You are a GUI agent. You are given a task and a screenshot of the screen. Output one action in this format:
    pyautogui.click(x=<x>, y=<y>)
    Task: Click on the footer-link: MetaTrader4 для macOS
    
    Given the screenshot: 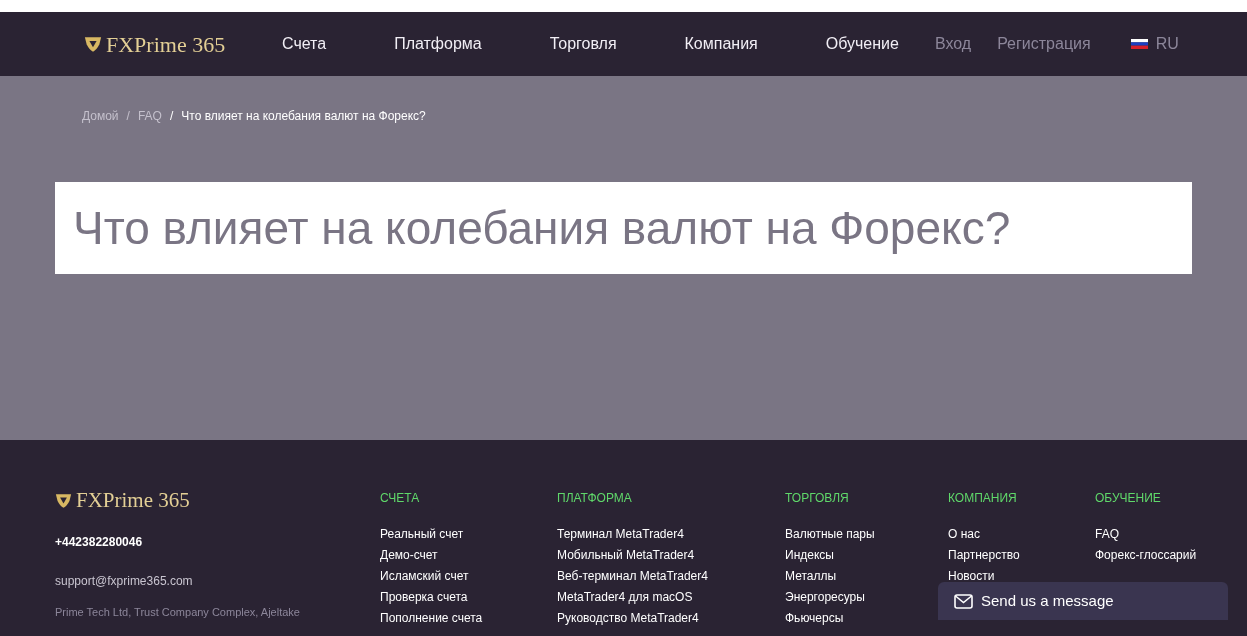 What is the action you would take?
    pyautogui.click(x=625, y=597)
    